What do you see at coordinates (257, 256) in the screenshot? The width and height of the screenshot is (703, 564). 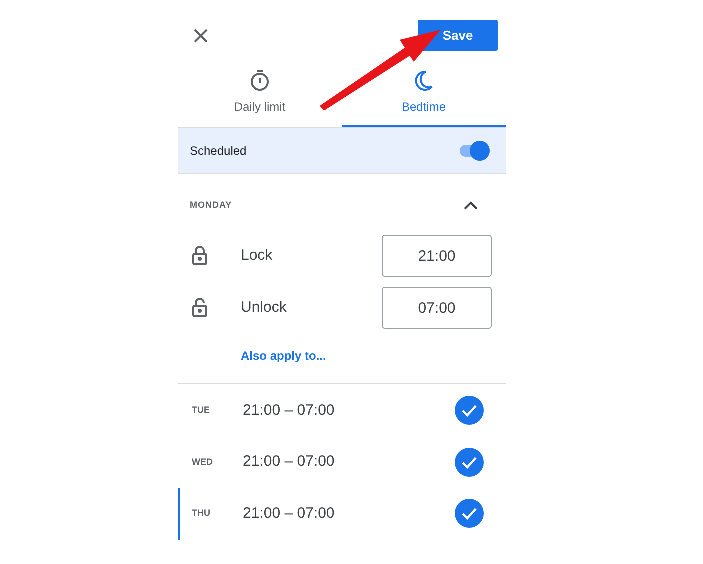 I see `time-label: Lock` at bounding box center [257, 256].